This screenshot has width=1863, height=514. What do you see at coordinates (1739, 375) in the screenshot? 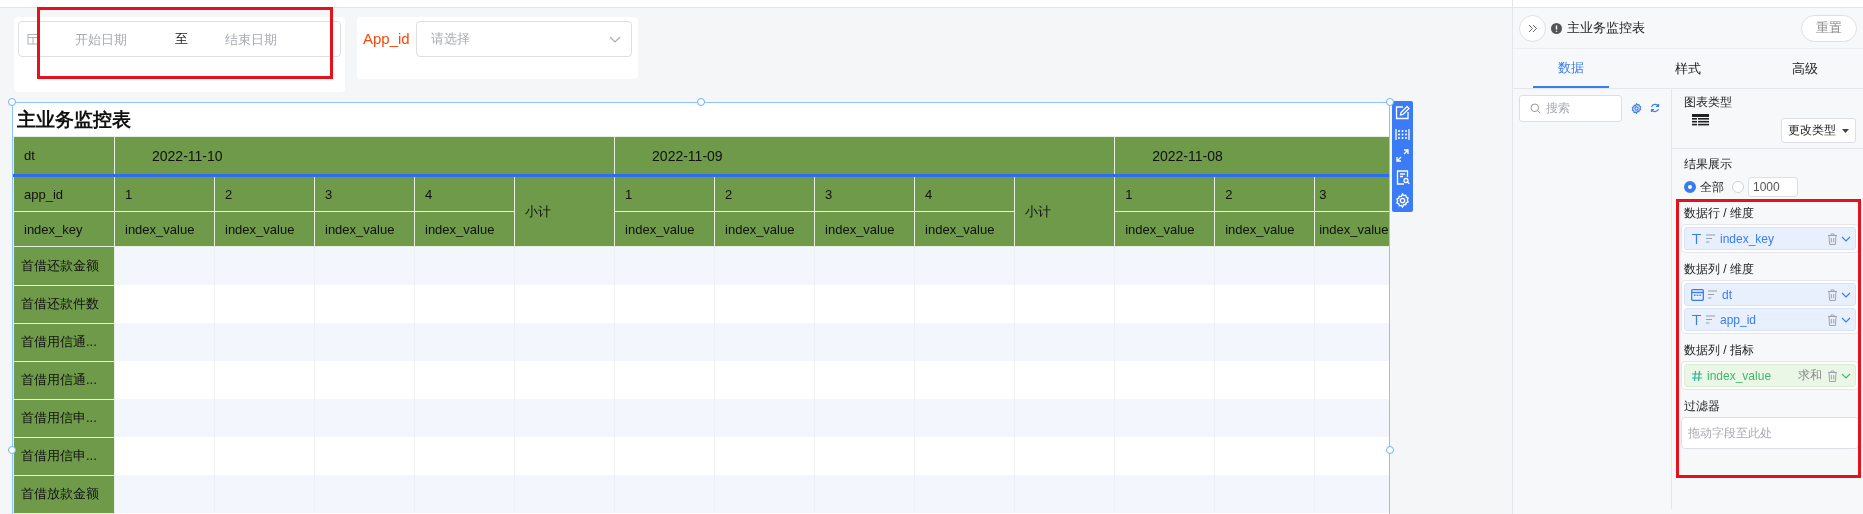
I see `field-name: index_value` at bounding box center [1739, 375].